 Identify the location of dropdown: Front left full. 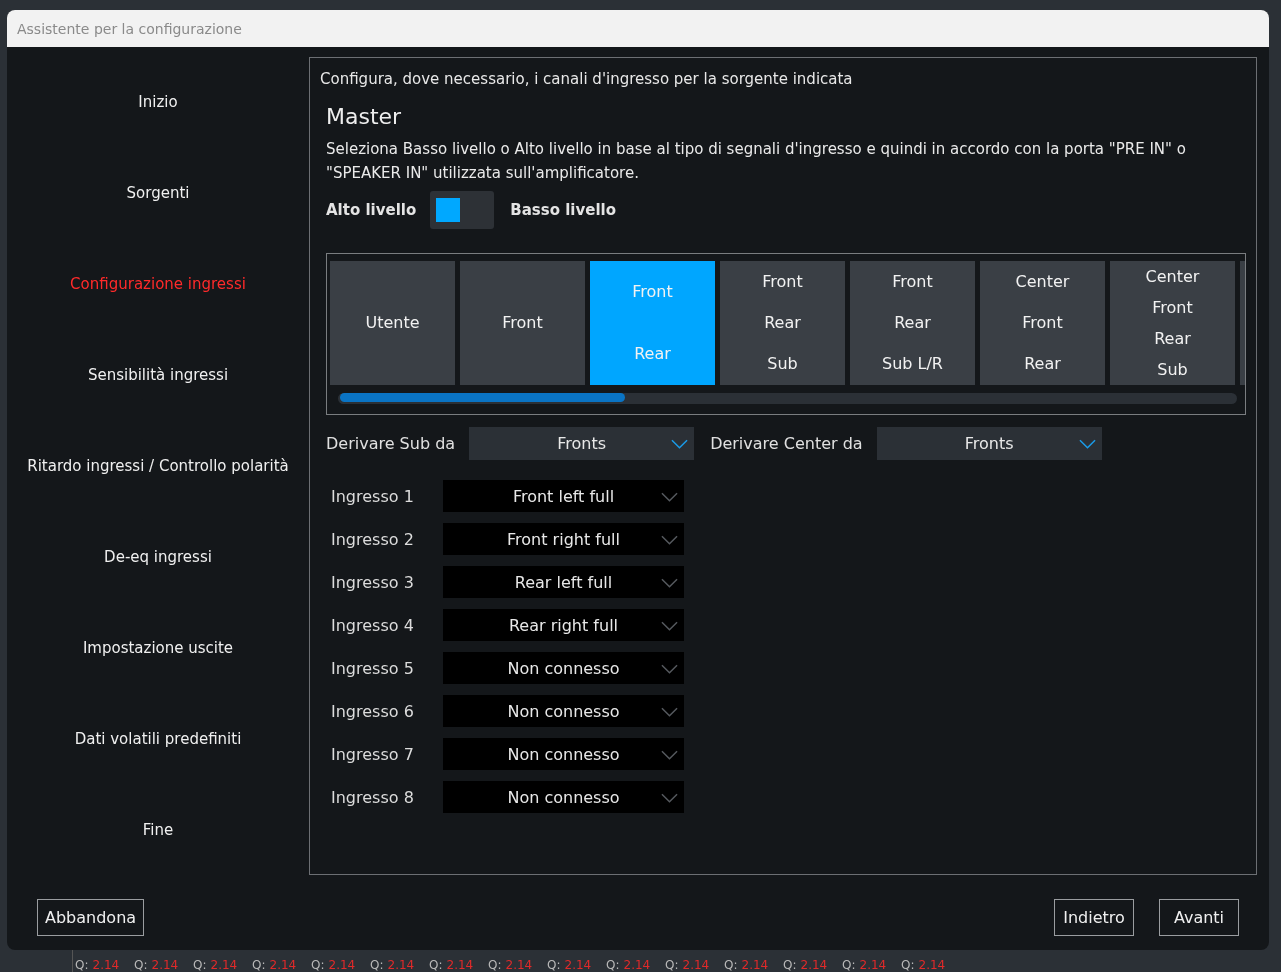
(563, 496).